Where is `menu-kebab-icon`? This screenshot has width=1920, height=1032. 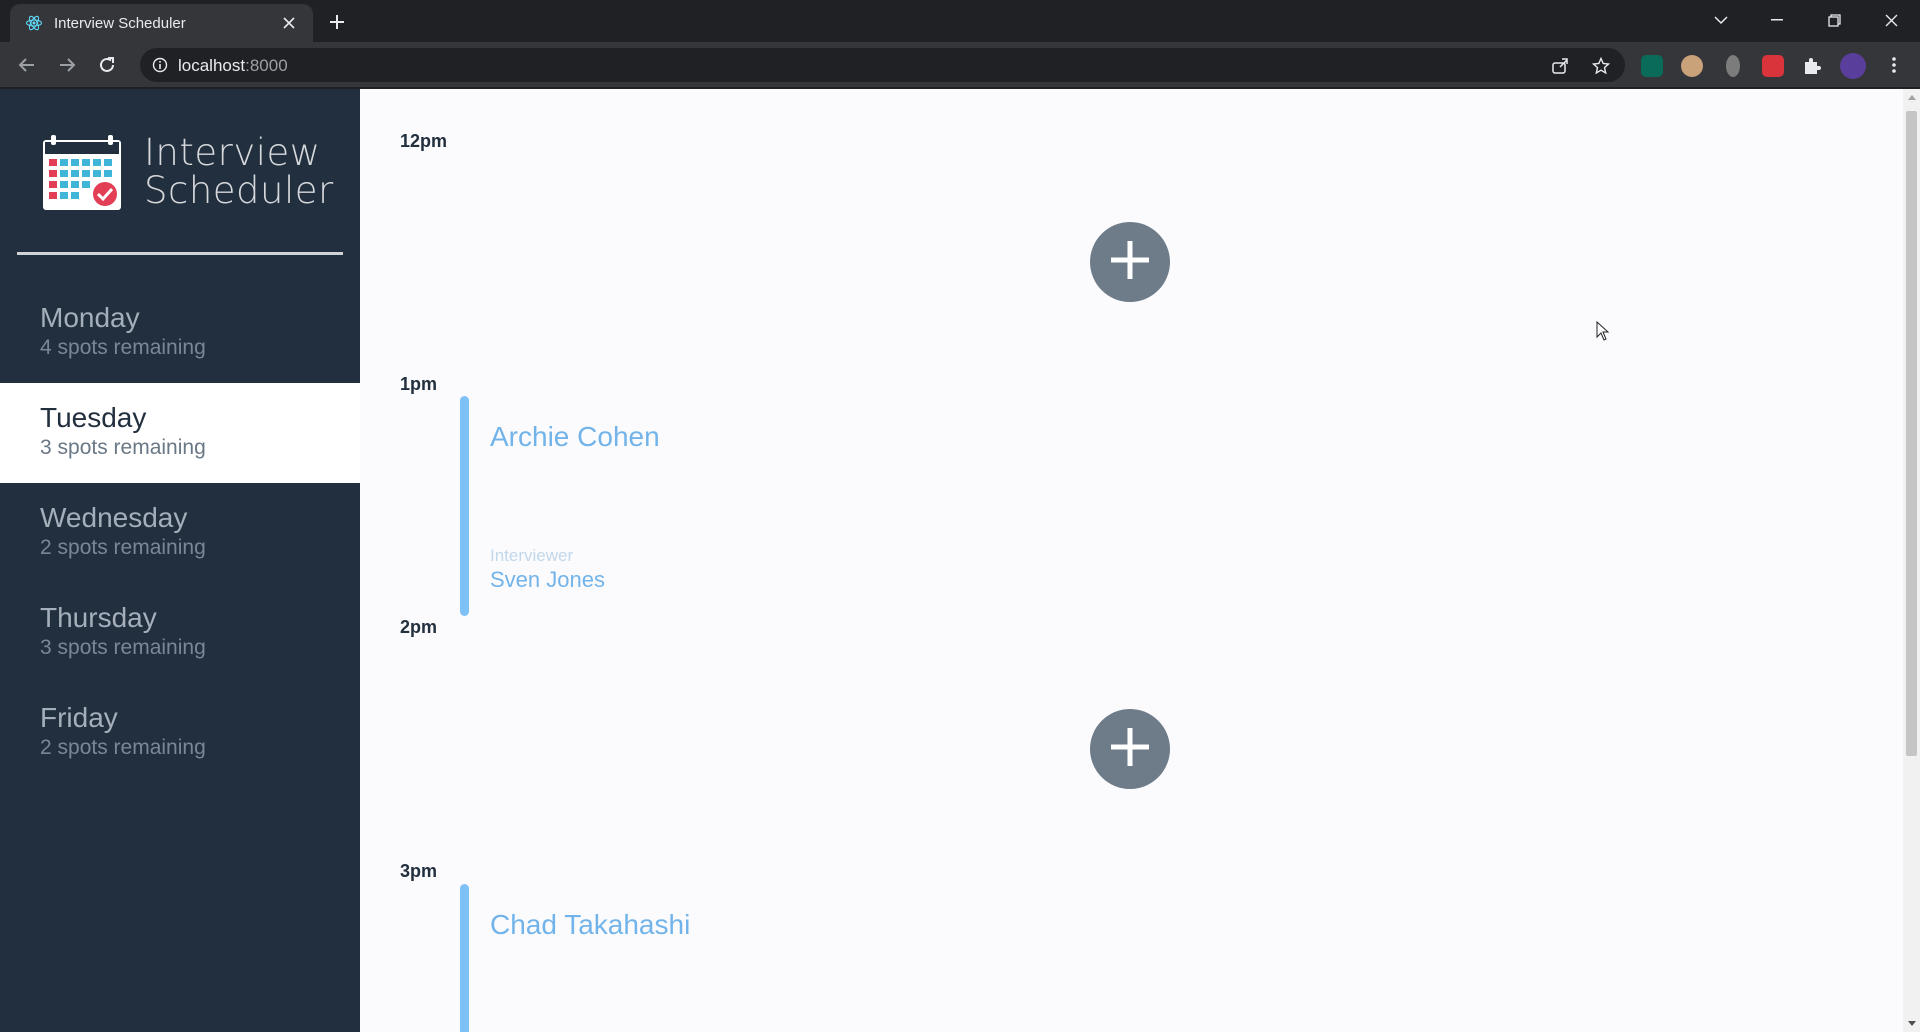
menu-kebab-icon is located at coordinates (1894, 65).